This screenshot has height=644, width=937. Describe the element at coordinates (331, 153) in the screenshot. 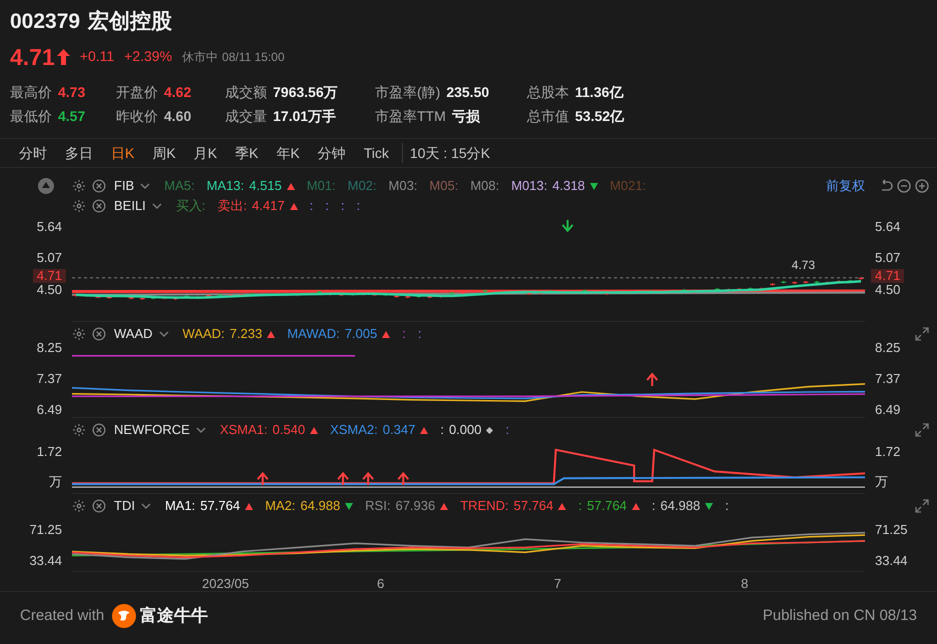

I see `period-tab: 分钟` at that location.